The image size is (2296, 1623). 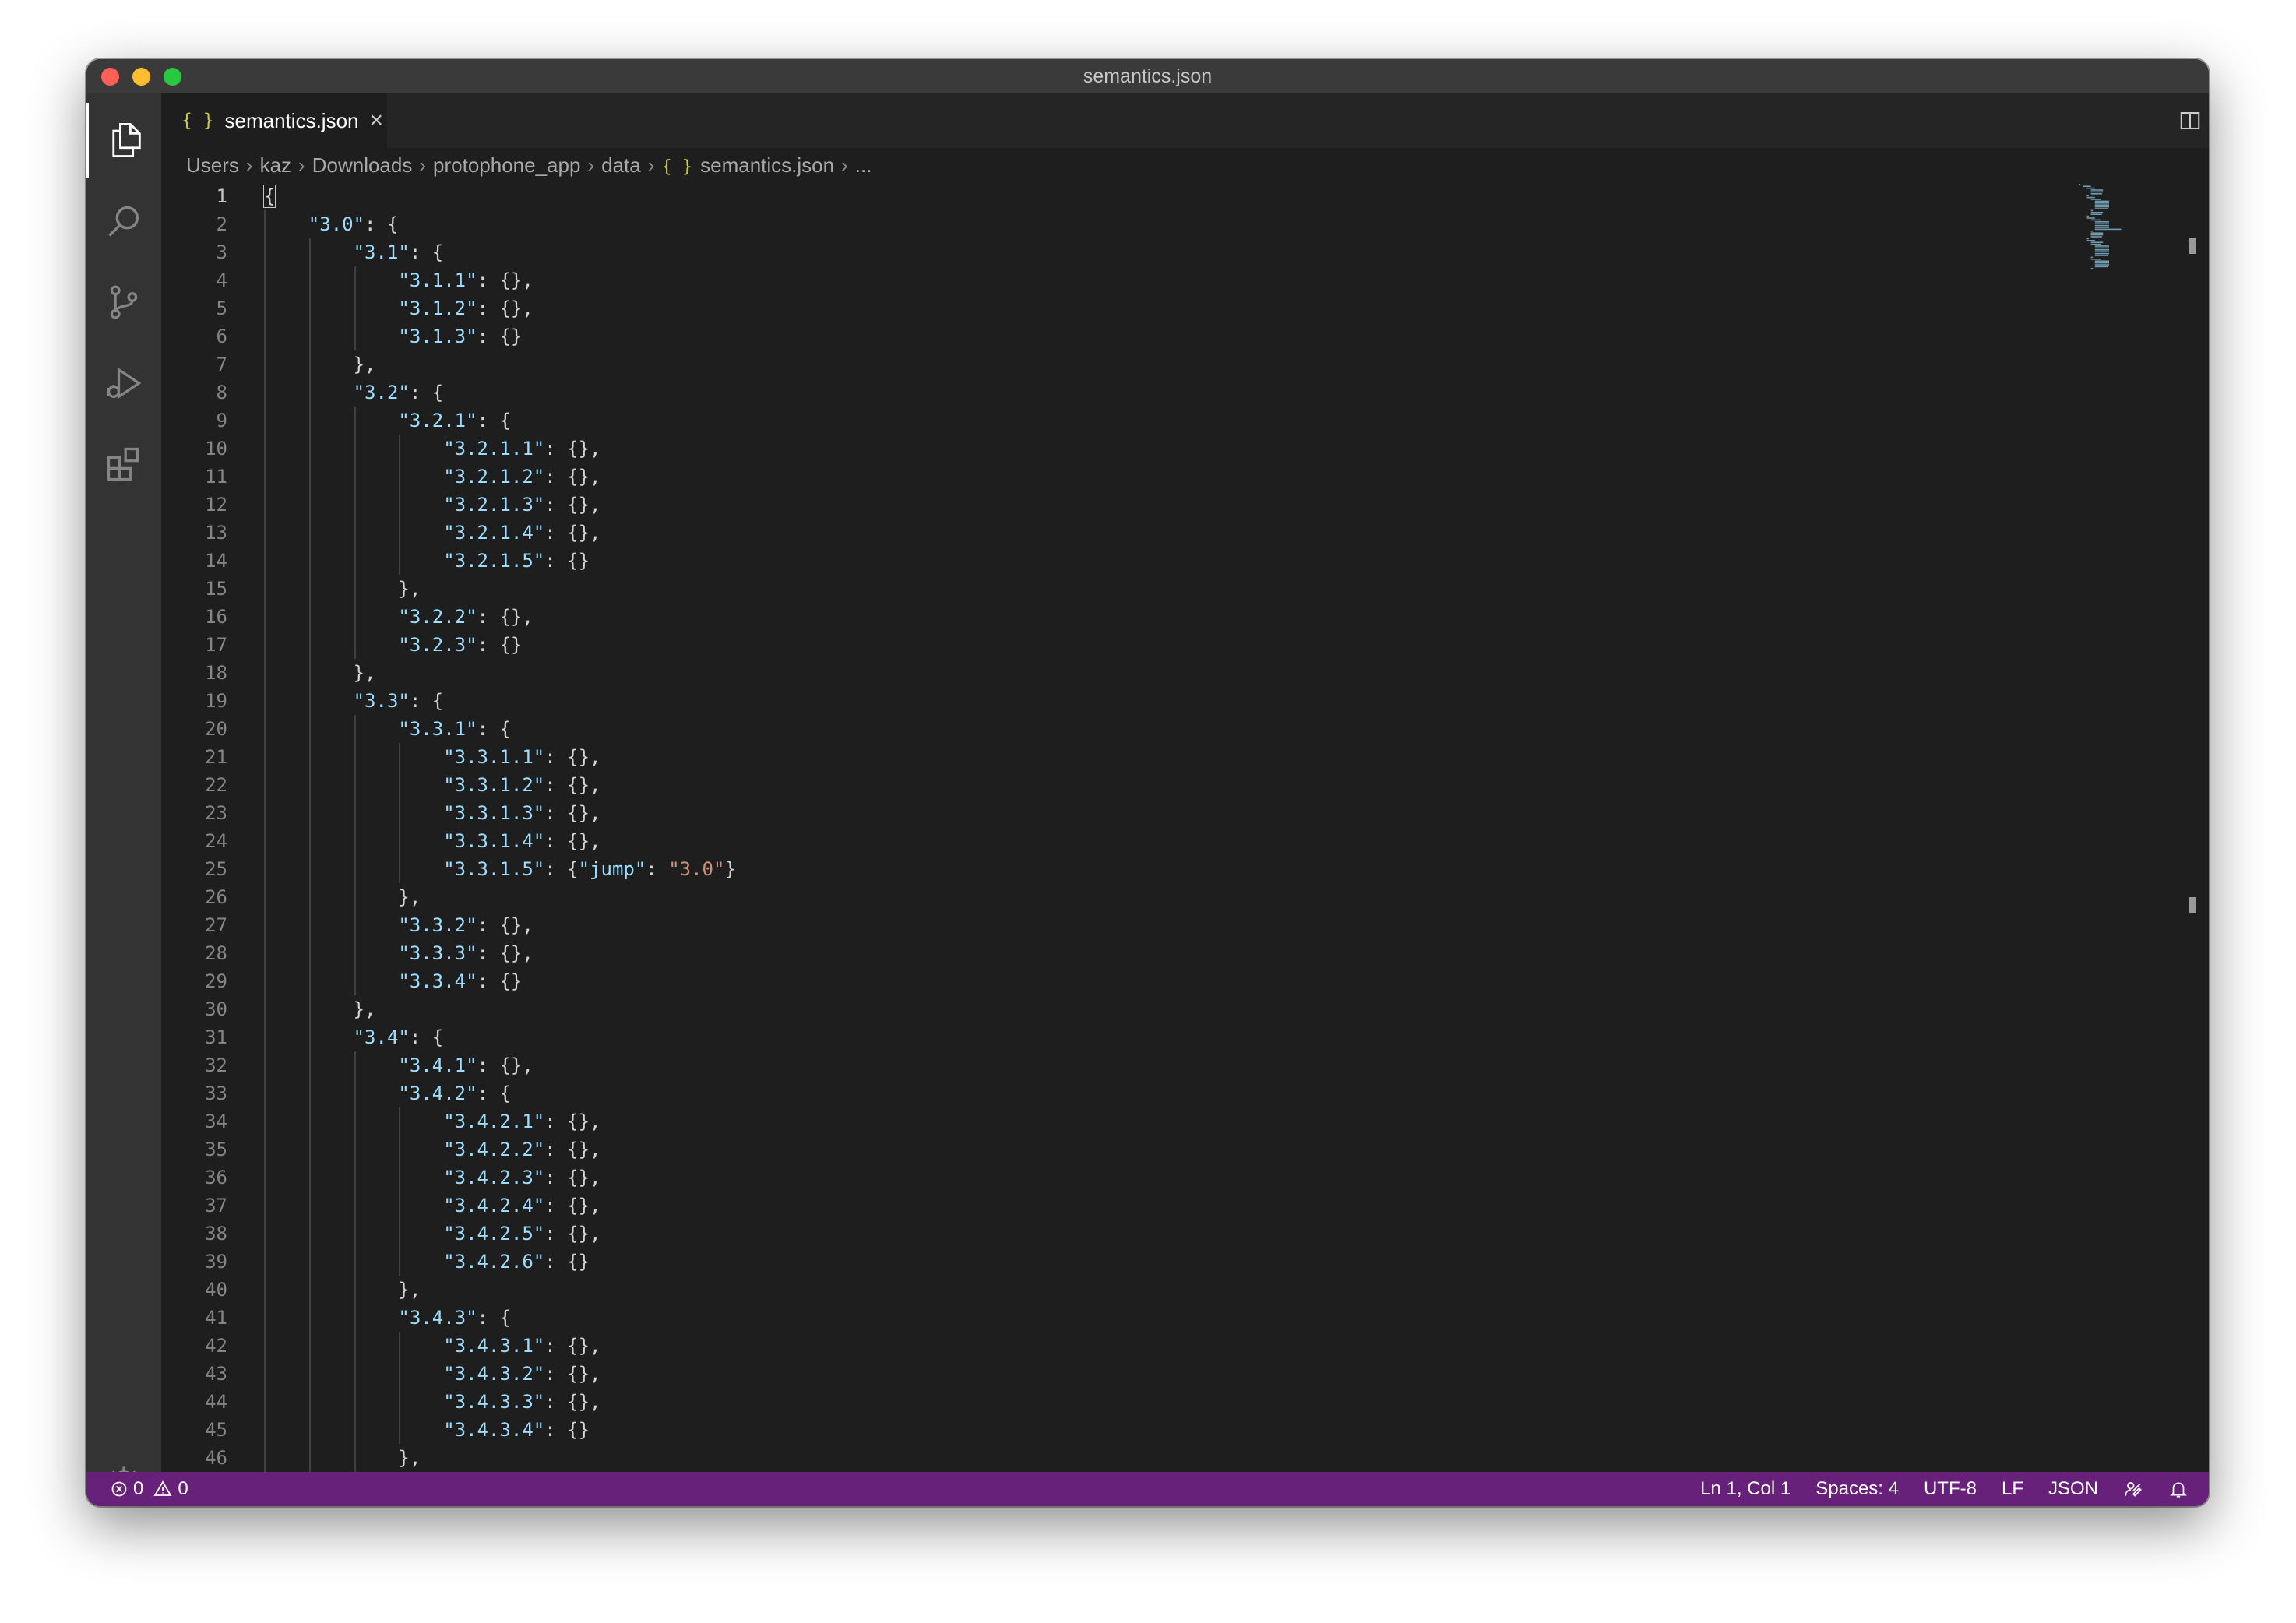 I want to click on run-debug-button, so click(x=124, y=383).